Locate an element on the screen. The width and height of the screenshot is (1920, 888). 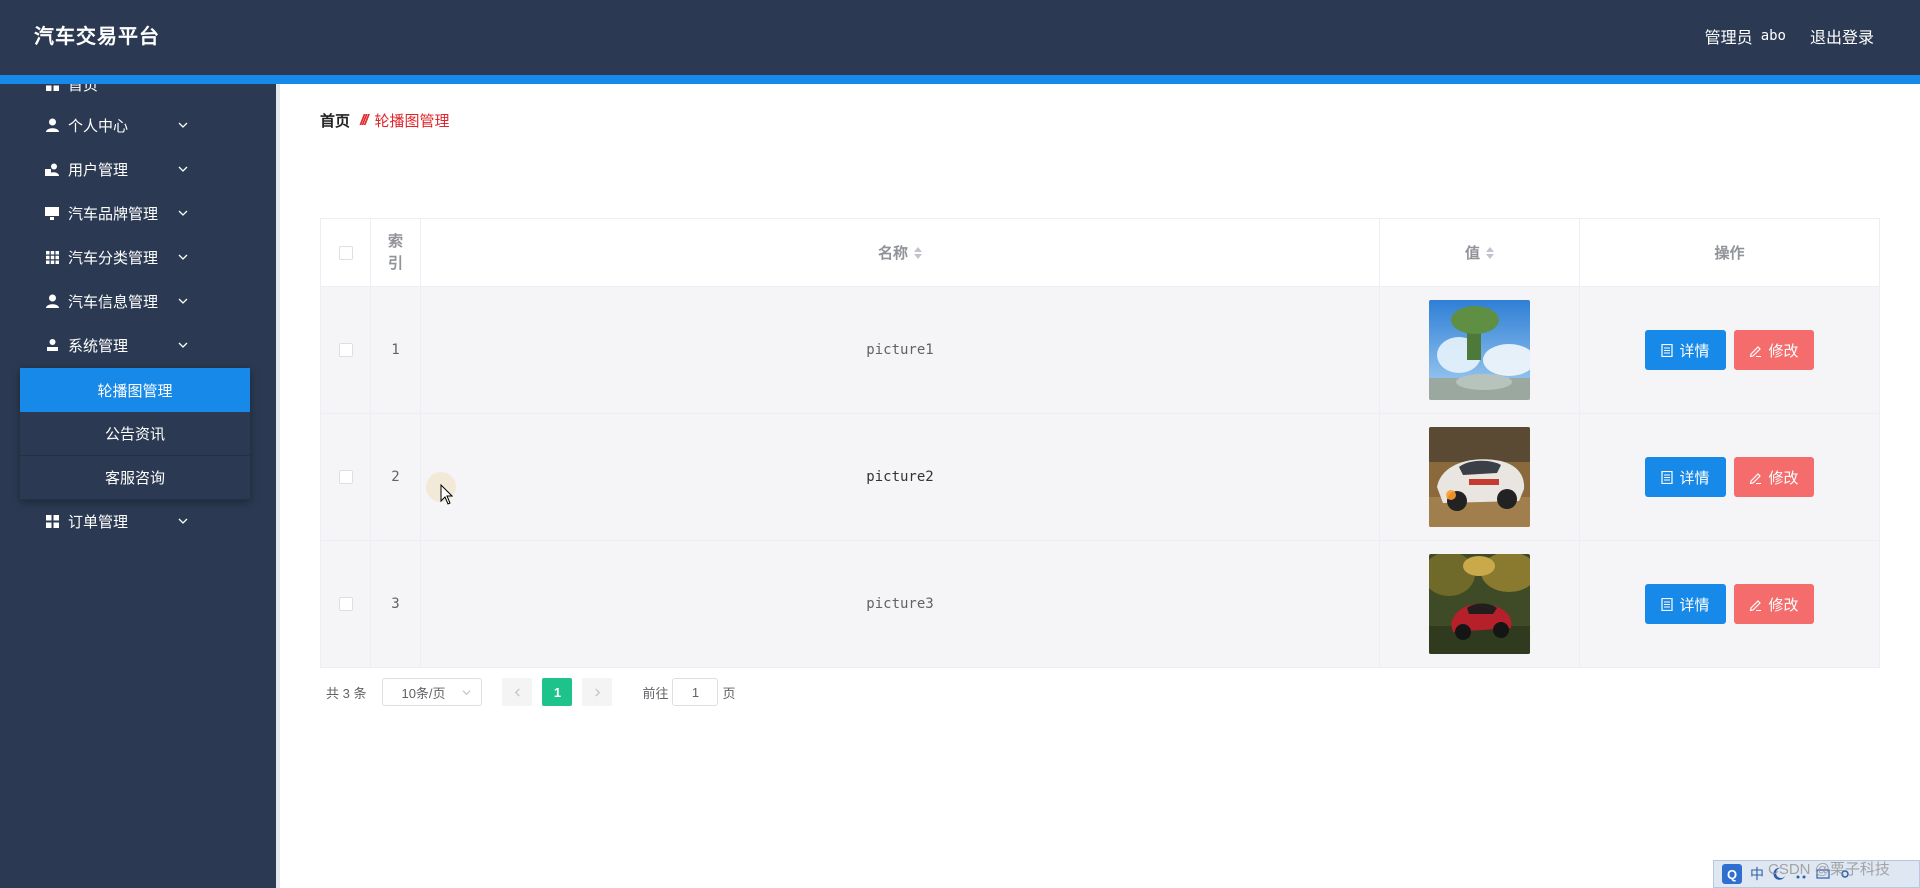
submenu-item-announcements: 公告资讯 is located at coordinates (135, 434).